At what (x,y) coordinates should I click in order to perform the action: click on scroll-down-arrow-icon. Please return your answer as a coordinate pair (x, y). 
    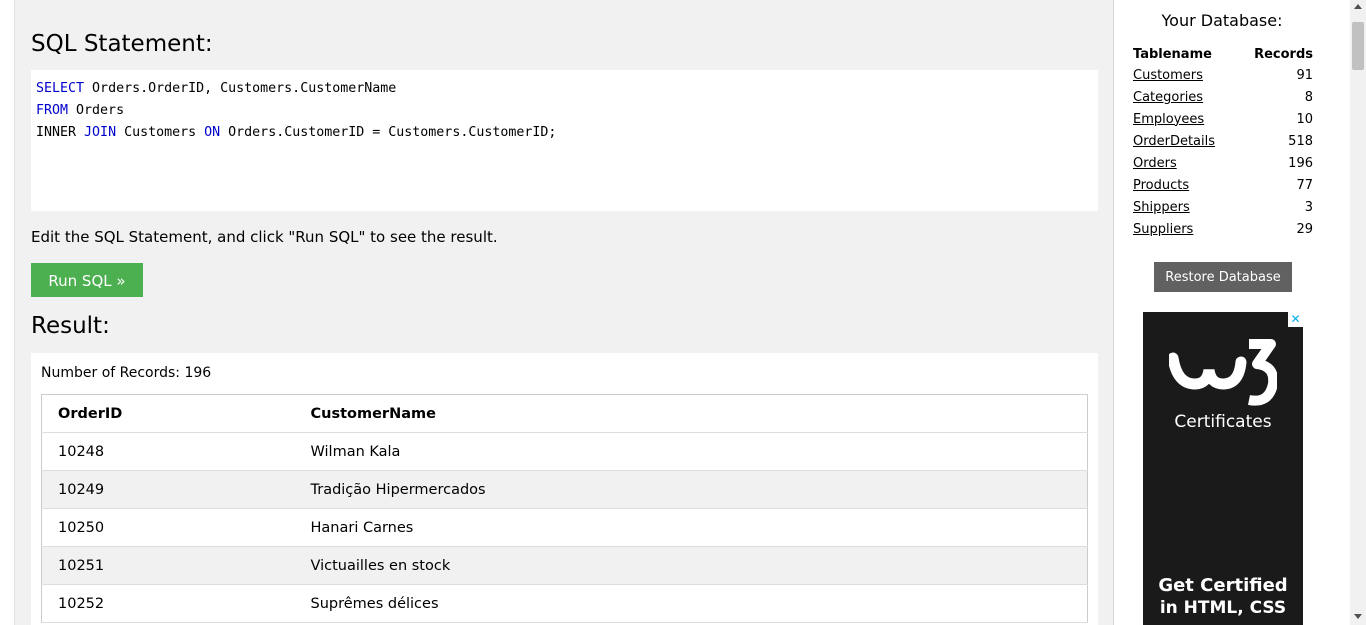
    Looking at the image, I should click on (1358, 616).